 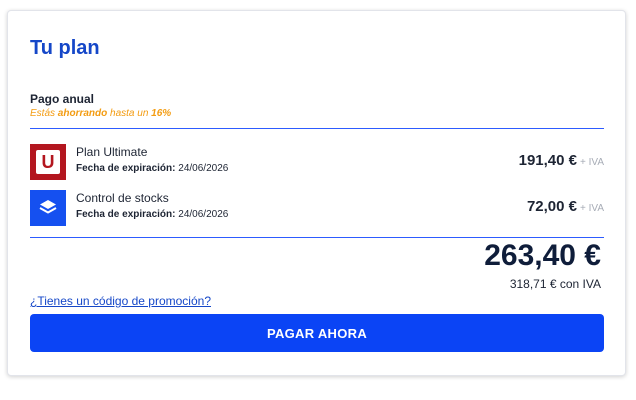 I want to click on price-amount: 72,00 €, so click(x=551, y=206).